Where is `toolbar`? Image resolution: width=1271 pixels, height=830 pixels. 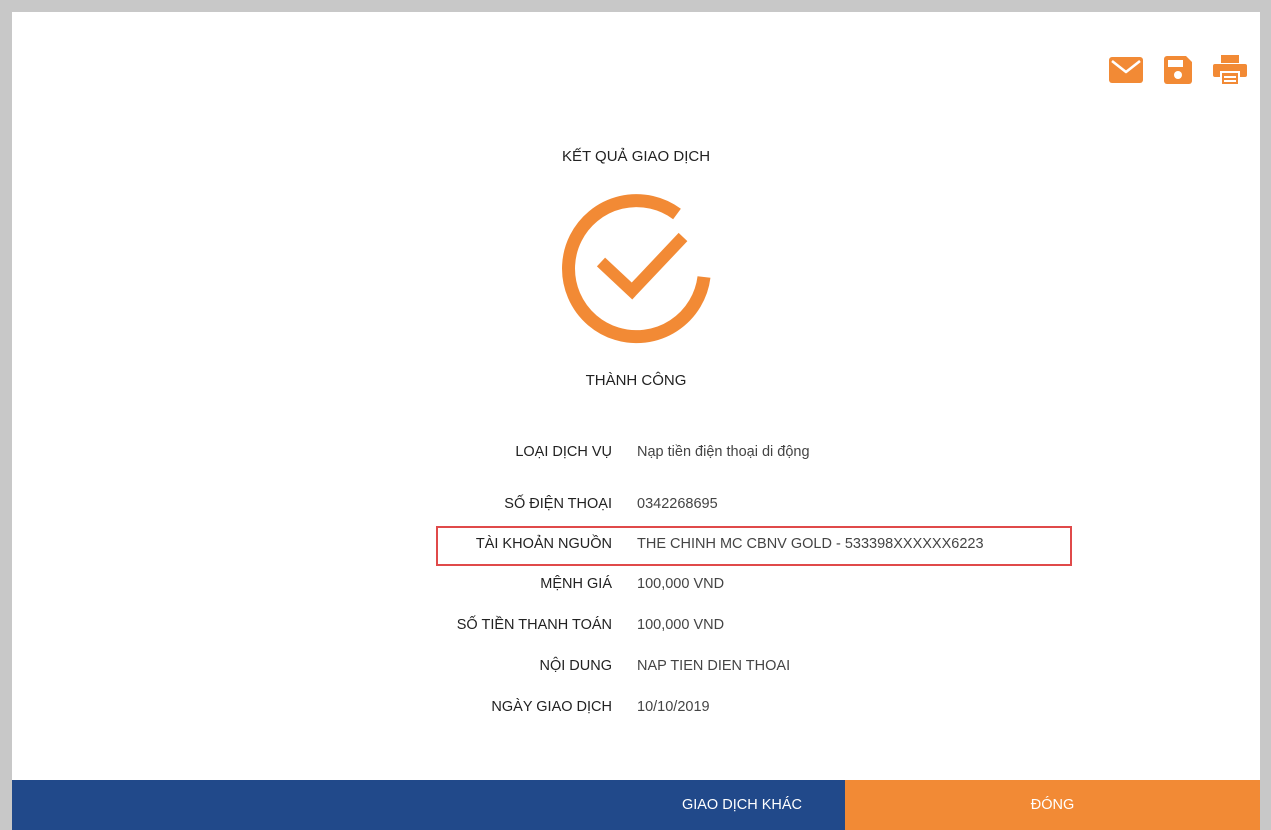 toolbar is located at coordinates (1178, 70).